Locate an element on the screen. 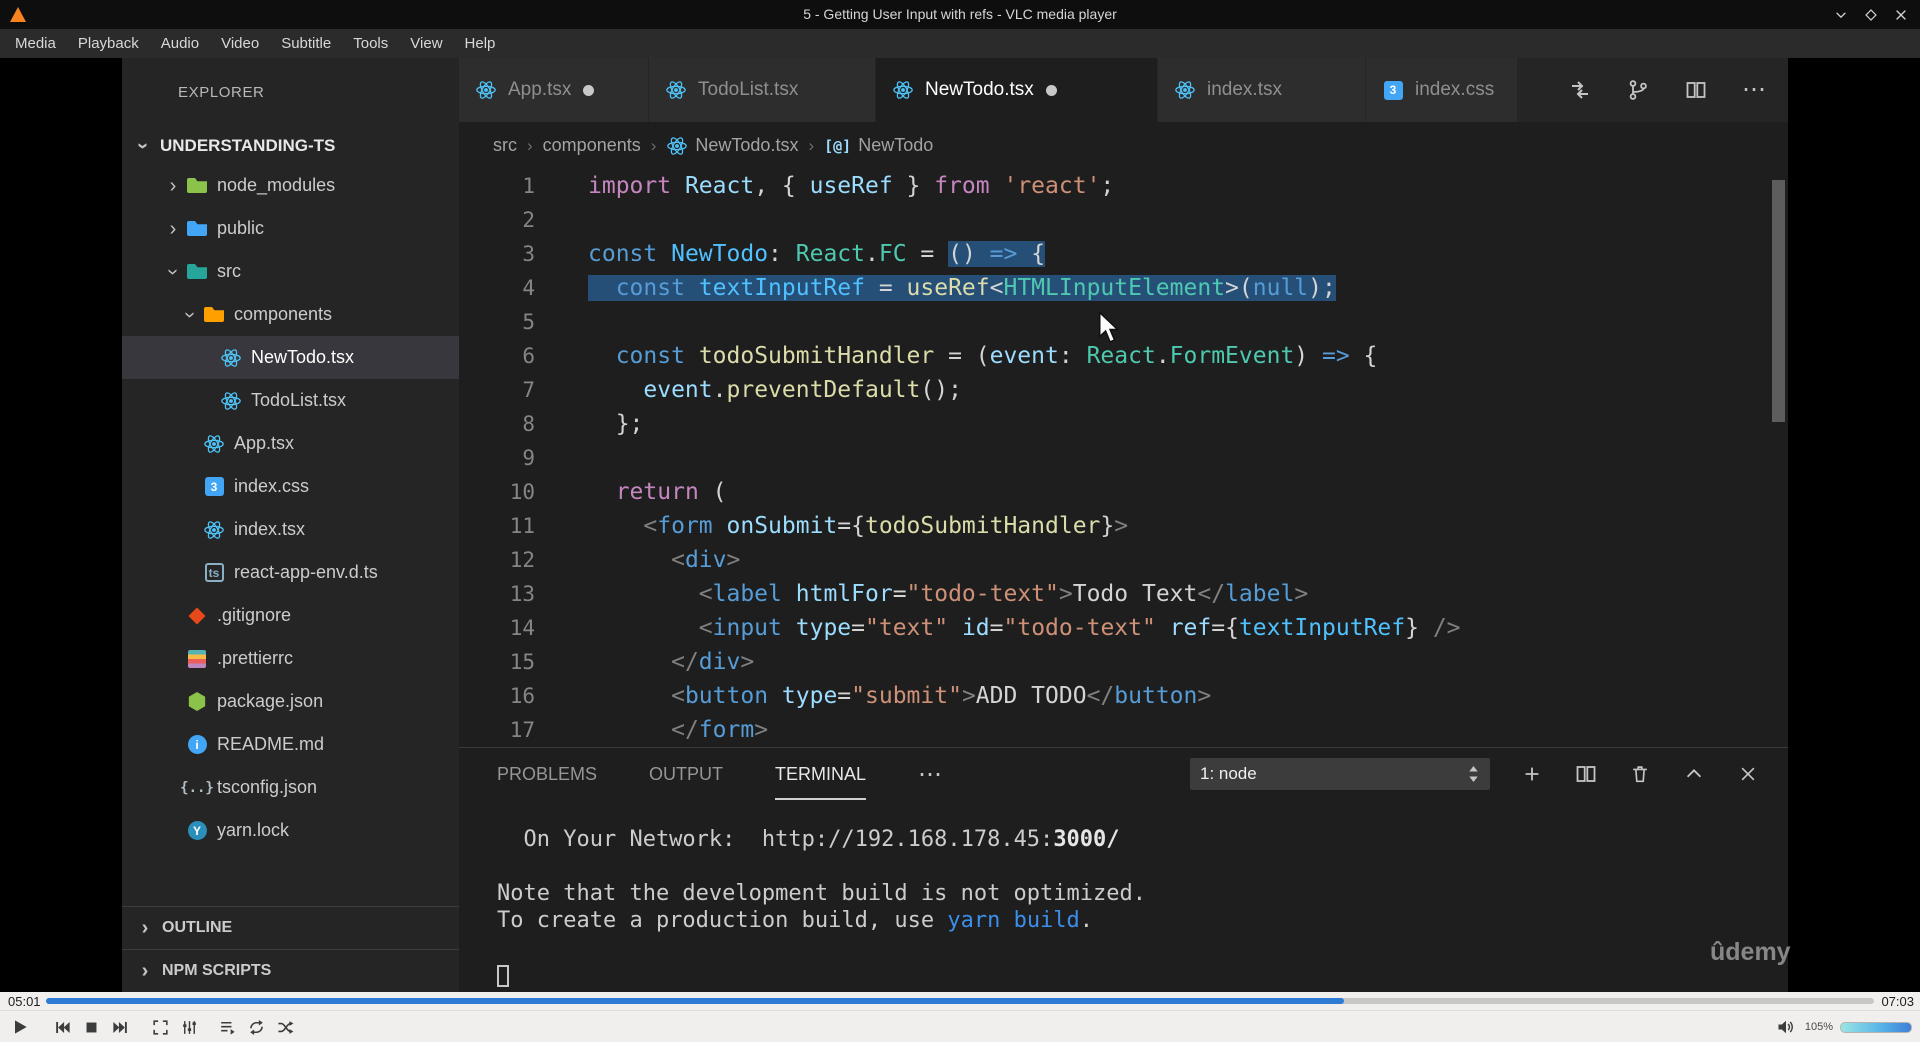 The height and width of the screenshot is (1042, 1920). code-line-17: 17 </form> is located at coordinates (1123, 730).